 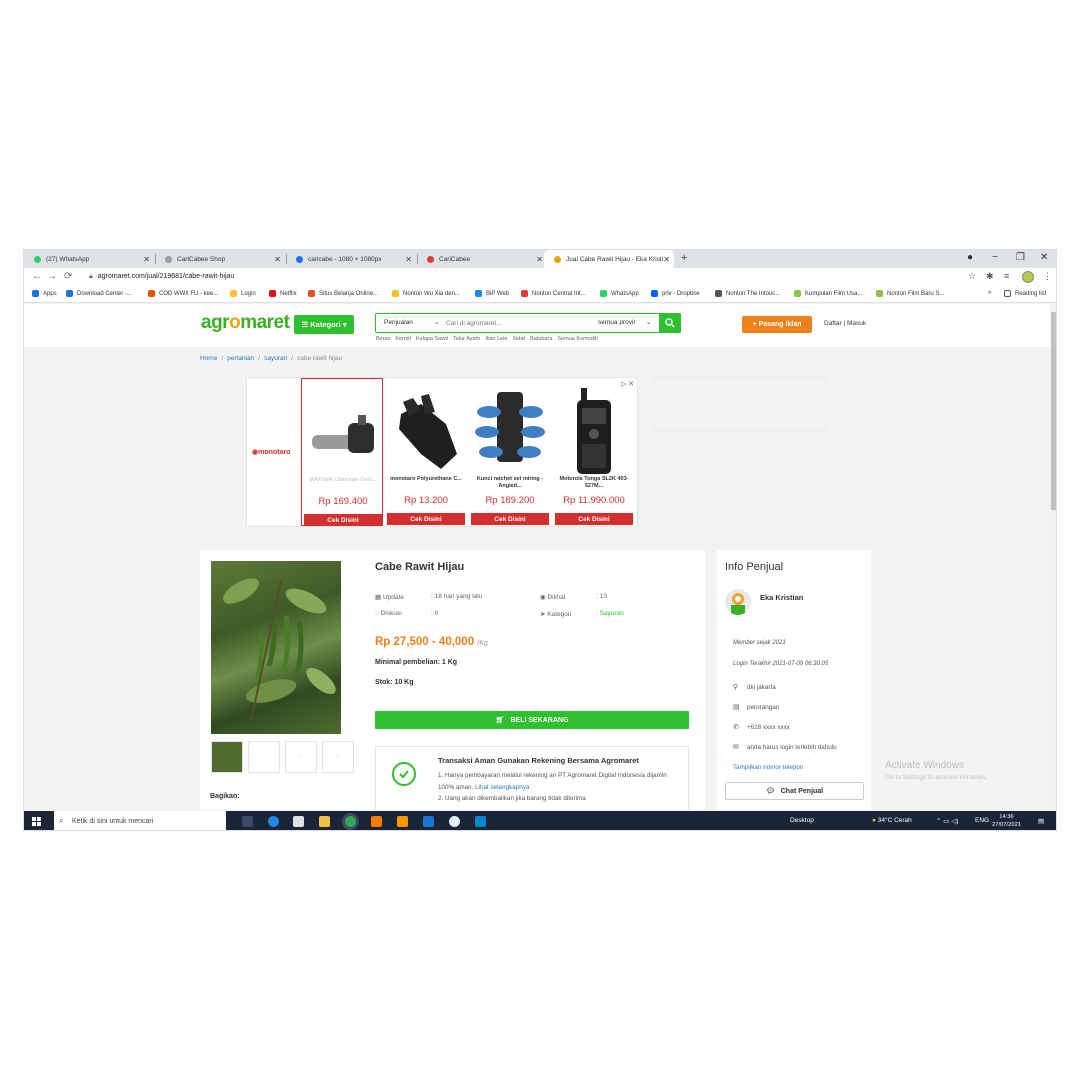 I want to click on breadcrumb-pertanian: pertanian, so click(x=240, y=358).